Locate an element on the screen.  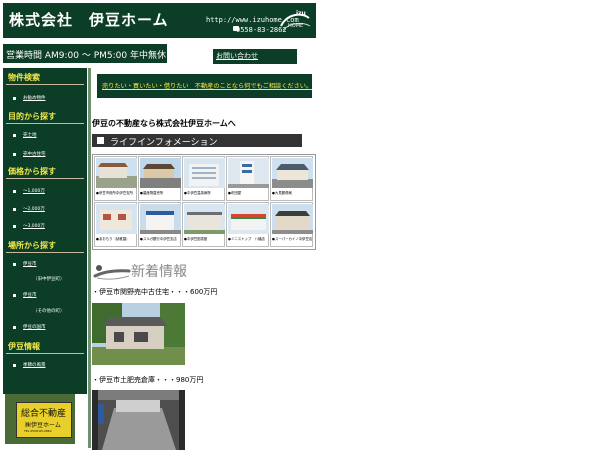
consult-banner-text: 売りたい・買いたい・借りたい 不動産のことなら何でもご相談ください。 is located at coordinates (207, 85).